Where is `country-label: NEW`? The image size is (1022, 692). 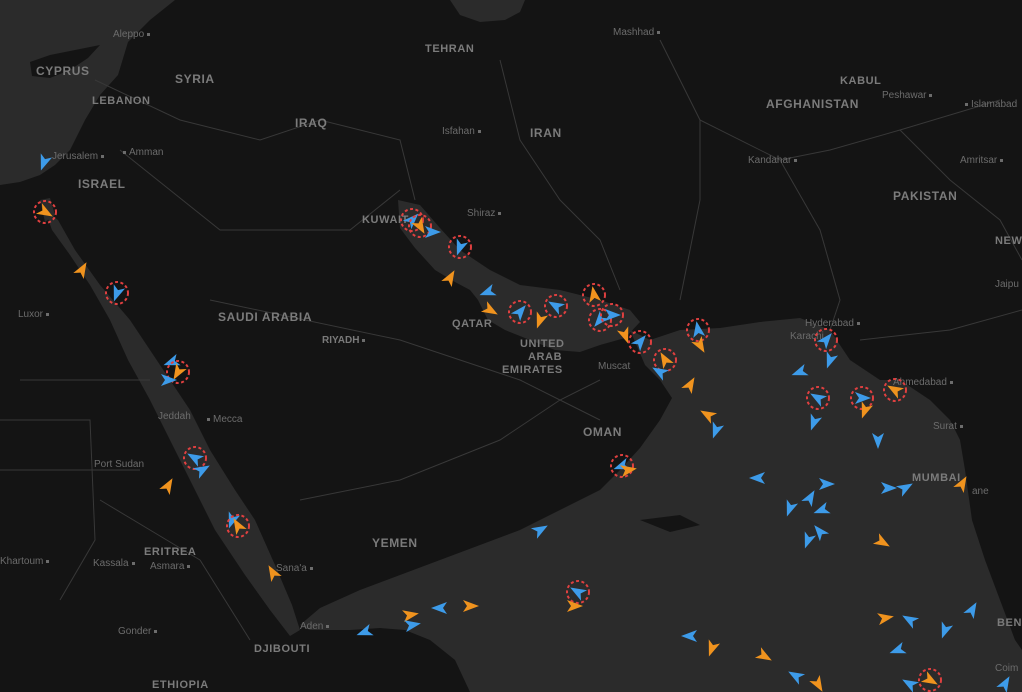 country-label: NEW is located at coordinates (1008, 241).